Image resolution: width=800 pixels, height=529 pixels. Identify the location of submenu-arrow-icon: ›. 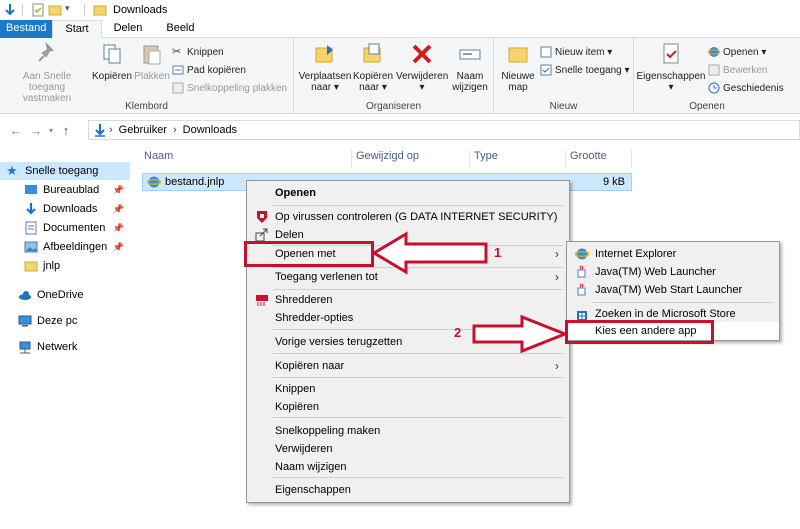
(557, 277).